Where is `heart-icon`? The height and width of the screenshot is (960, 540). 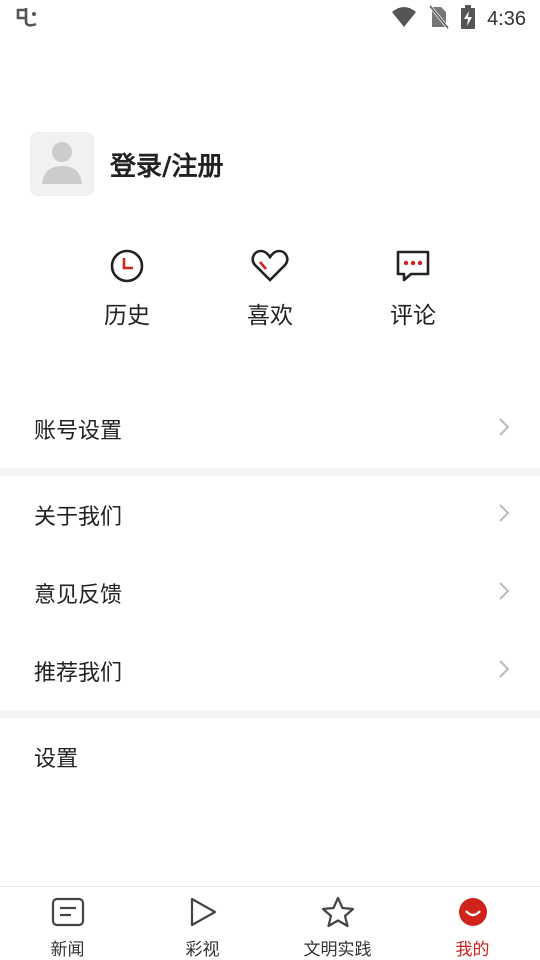 heart-icon is located at coordinates (270, 268).